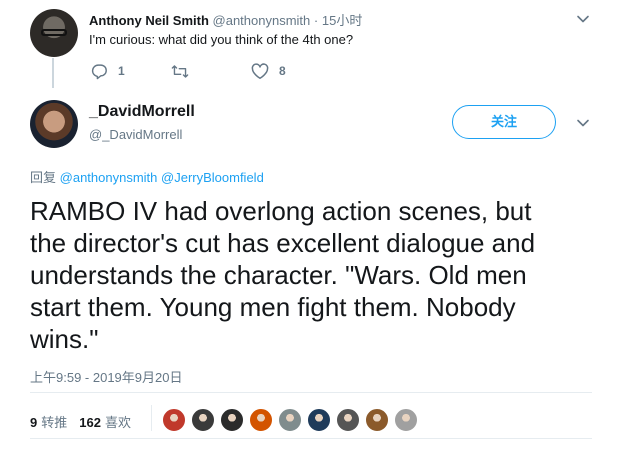 The height and width of the screenshot is (452, 617). I want to click on retweet-button, so click(180, 71).